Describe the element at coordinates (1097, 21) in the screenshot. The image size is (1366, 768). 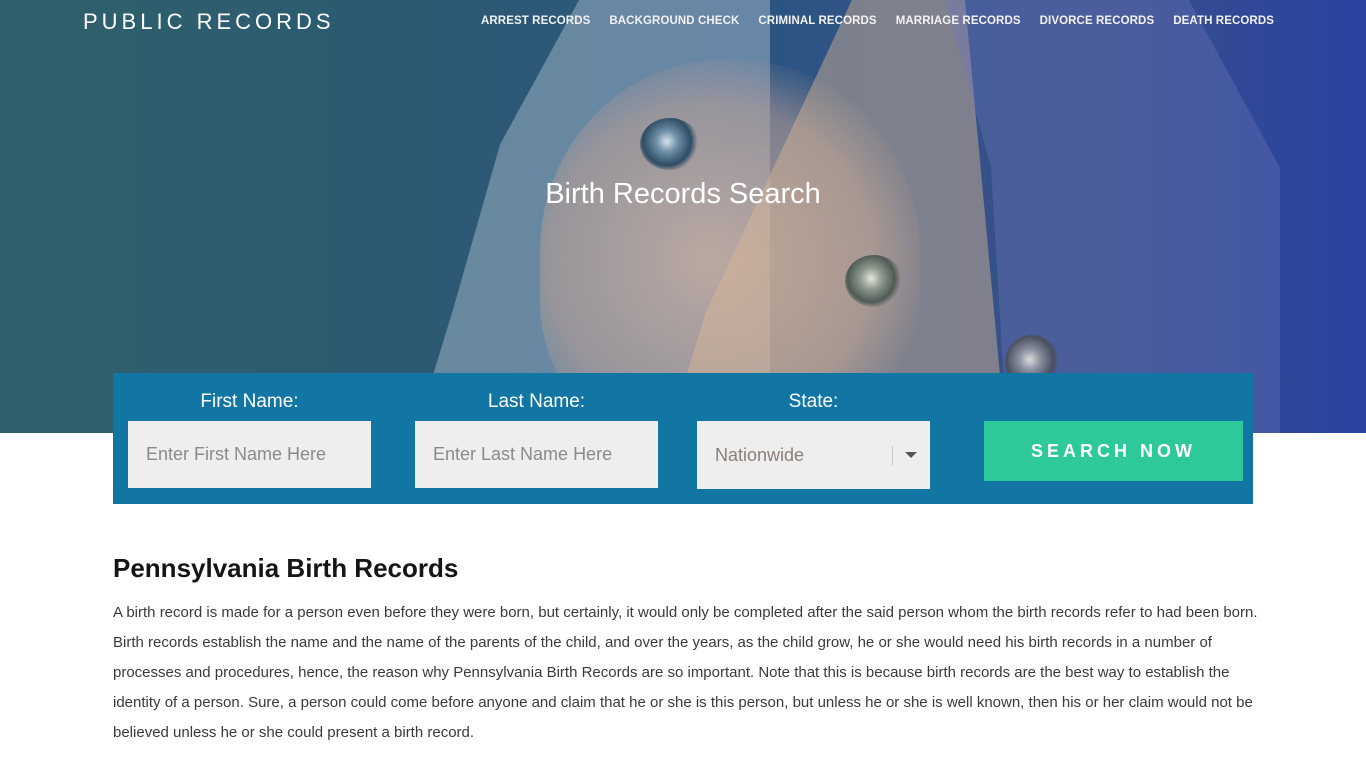
I see `nav-divorce-records: DIVORCE RECORDS` at that location.